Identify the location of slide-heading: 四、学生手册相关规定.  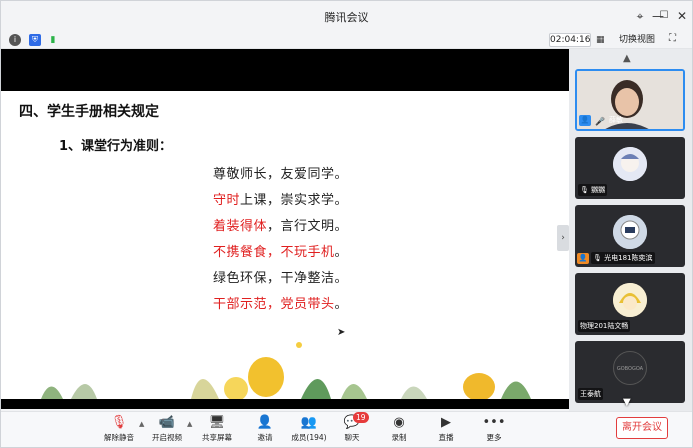
(89, 112).